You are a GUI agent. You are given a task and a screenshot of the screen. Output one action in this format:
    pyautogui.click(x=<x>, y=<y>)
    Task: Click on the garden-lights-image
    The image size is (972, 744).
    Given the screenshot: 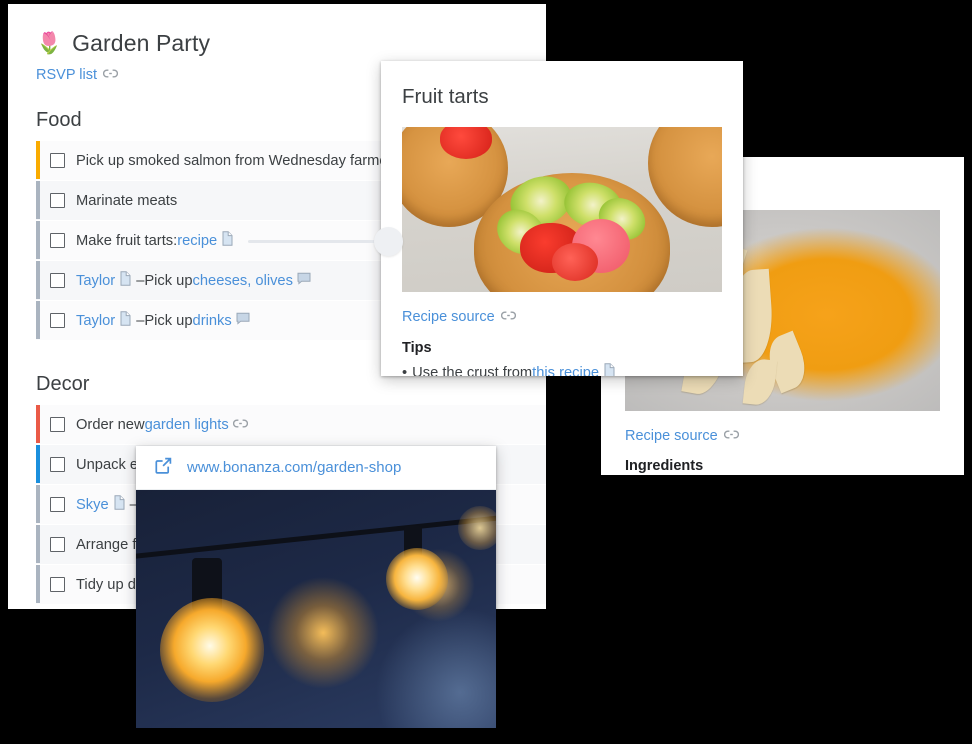 What is the action you would take?
    pyautogui.click(x=316, y=609)
    